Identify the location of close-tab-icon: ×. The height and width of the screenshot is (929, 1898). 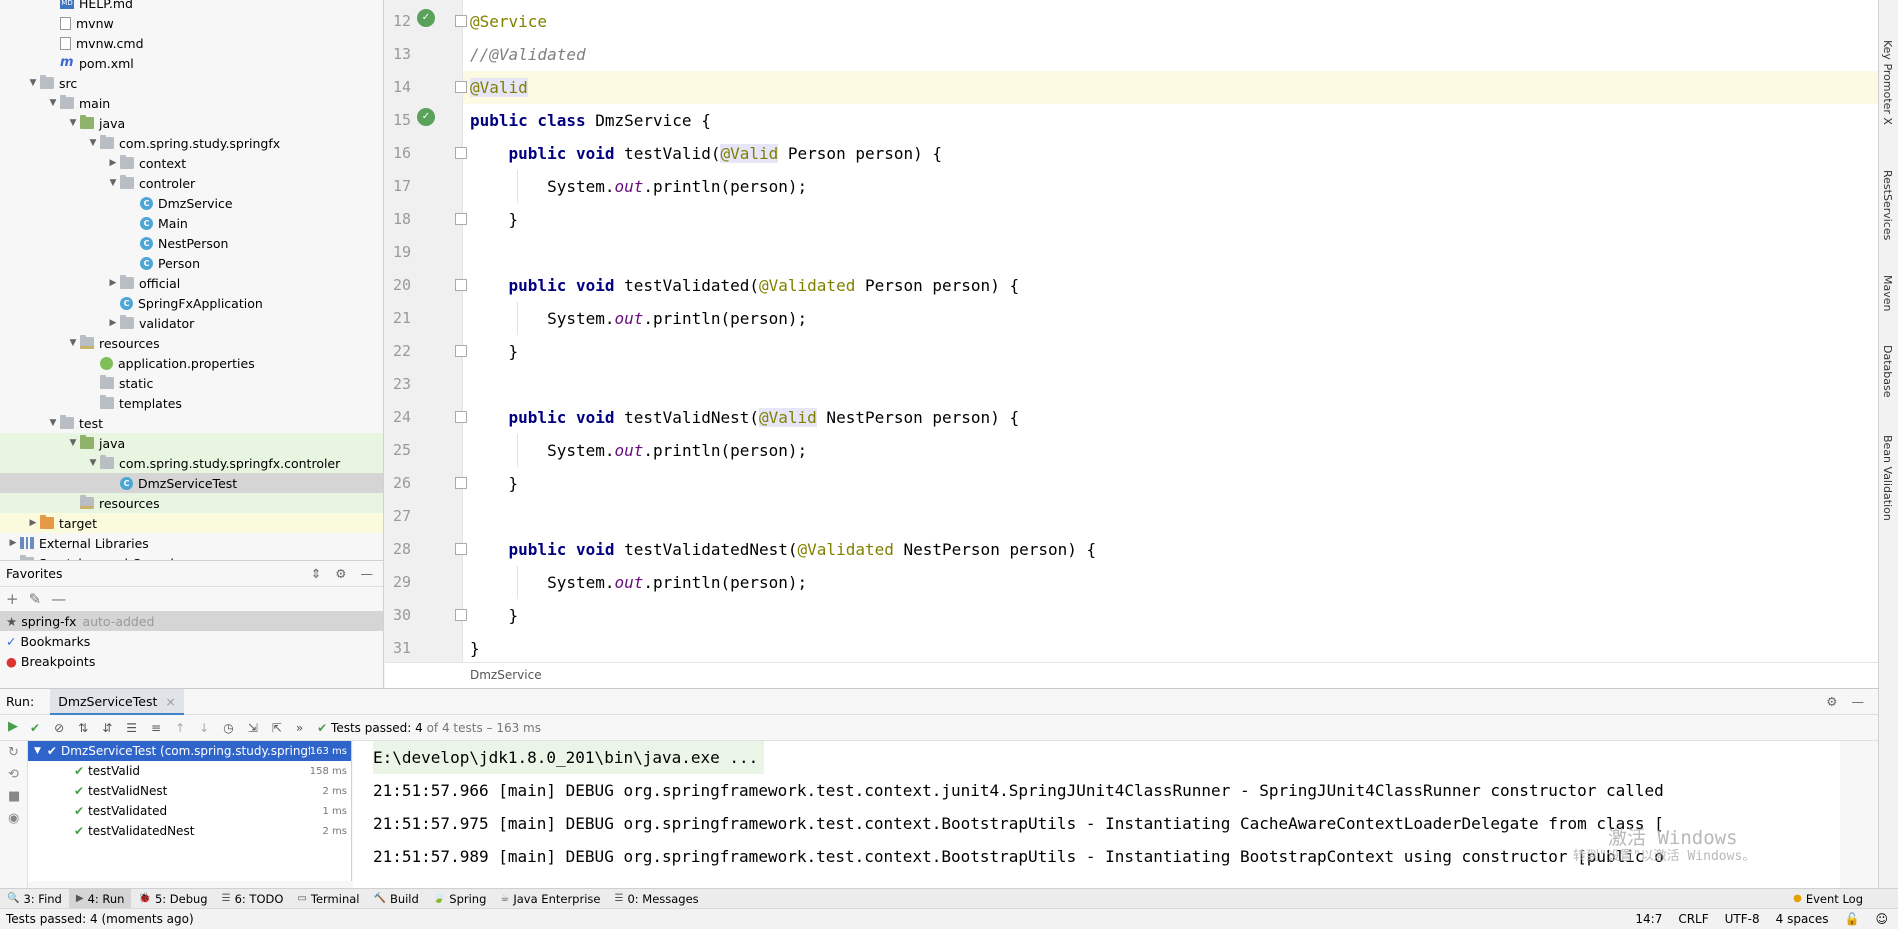
(170, 701).